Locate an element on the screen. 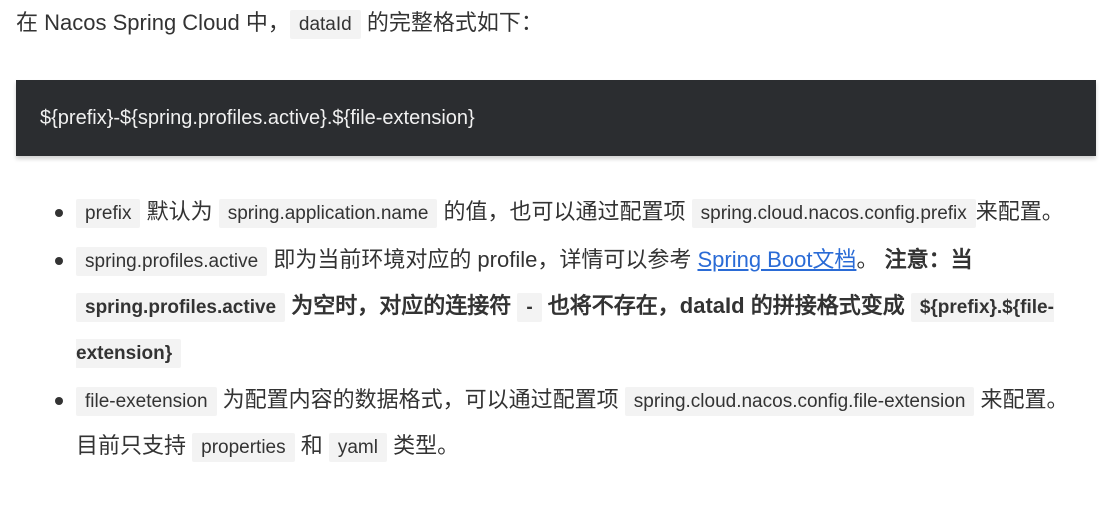 The width and height of the screenshot is (1103, 525). inline-code: - is located at coordinates (529, 307).